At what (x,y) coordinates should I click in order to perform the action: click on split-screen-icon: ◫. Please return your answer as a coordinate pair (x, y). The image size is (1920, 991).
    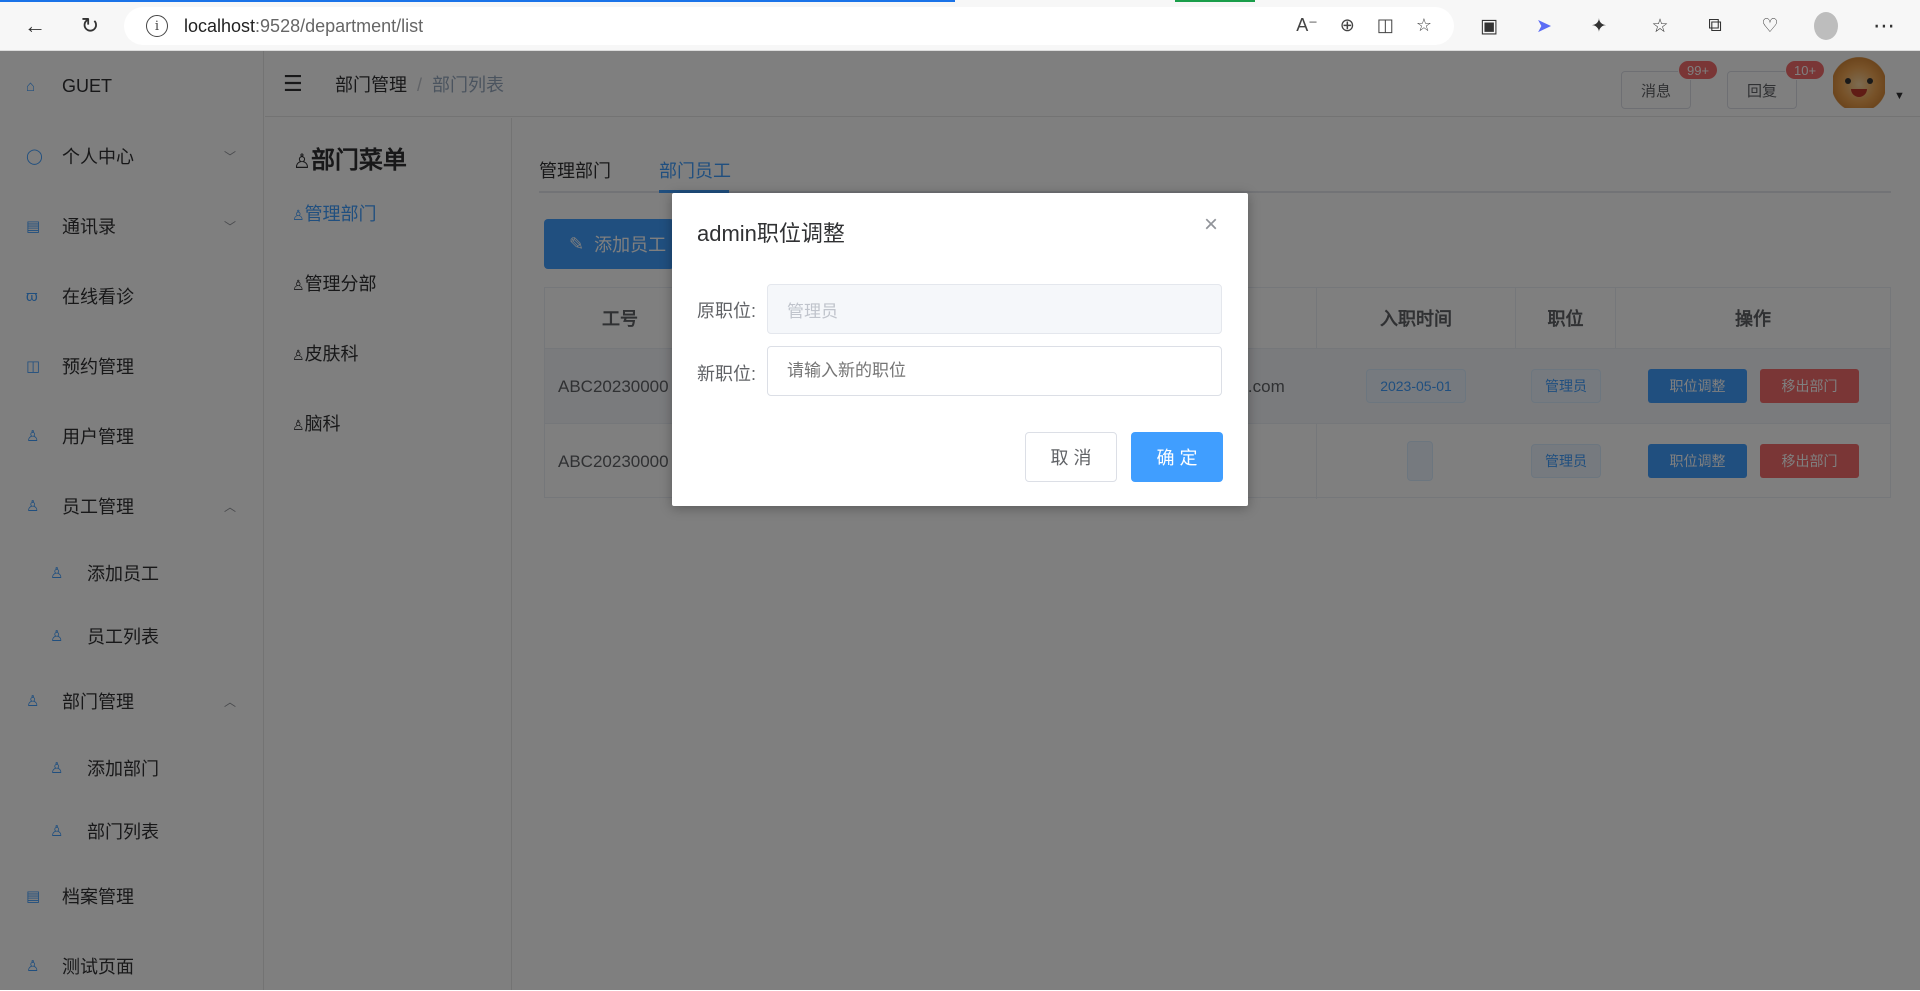
    Looking at the image, I should click on (1385, 25).